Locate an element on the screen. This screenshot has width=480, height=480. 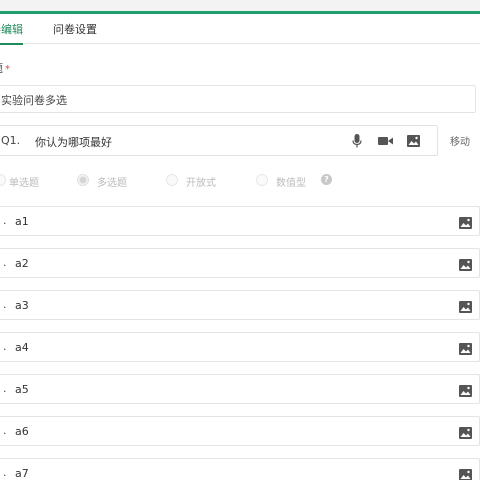
option-text: a5 is located at coordinates (22, 389).